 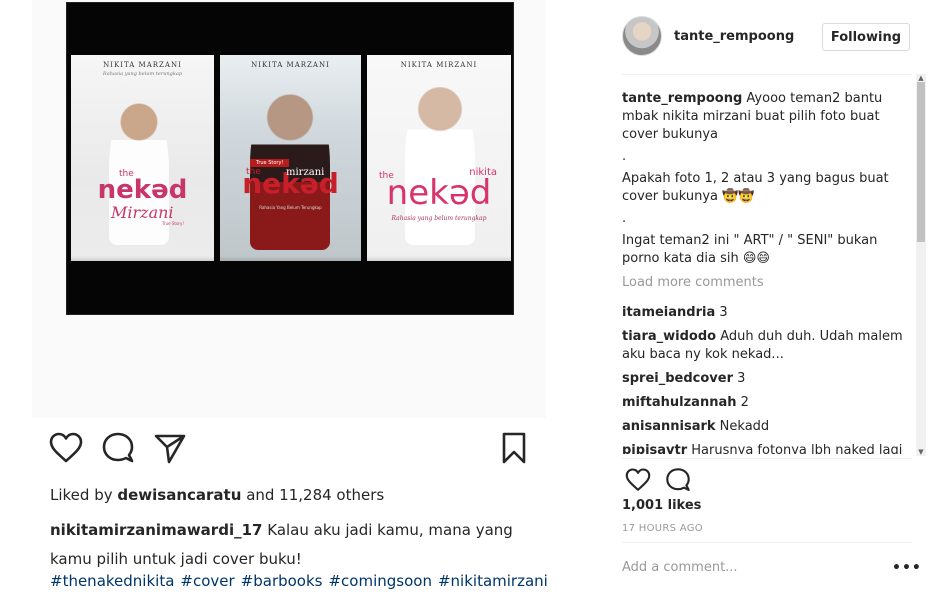 What do you see at coordinates (921, 452) in the screenshot?
I see `scroll-down-icon: ▼` at bounding box center [921, 452].